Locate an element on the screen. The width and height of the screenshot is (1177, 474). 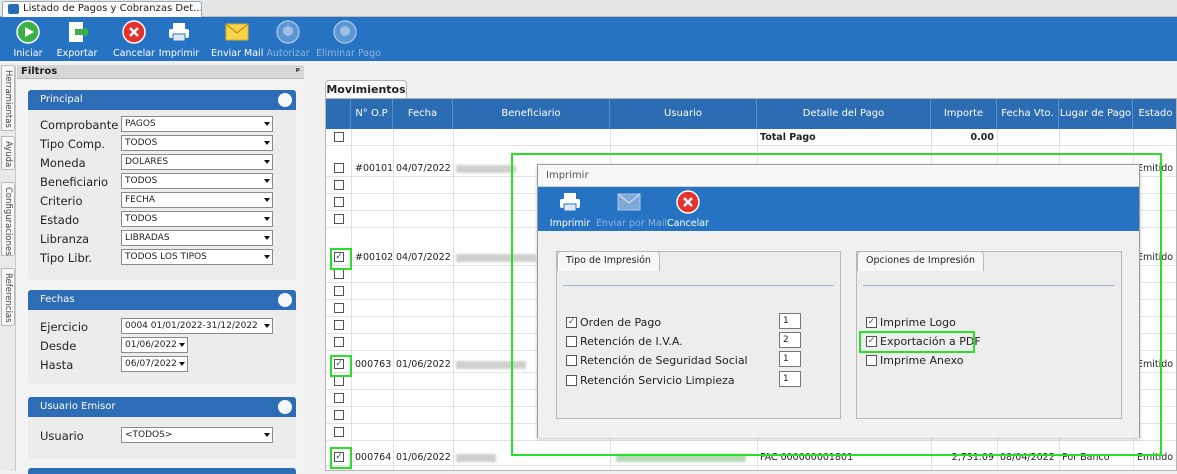
dialog-cancel-button: Cancelar is located at coordinates (688, 209).